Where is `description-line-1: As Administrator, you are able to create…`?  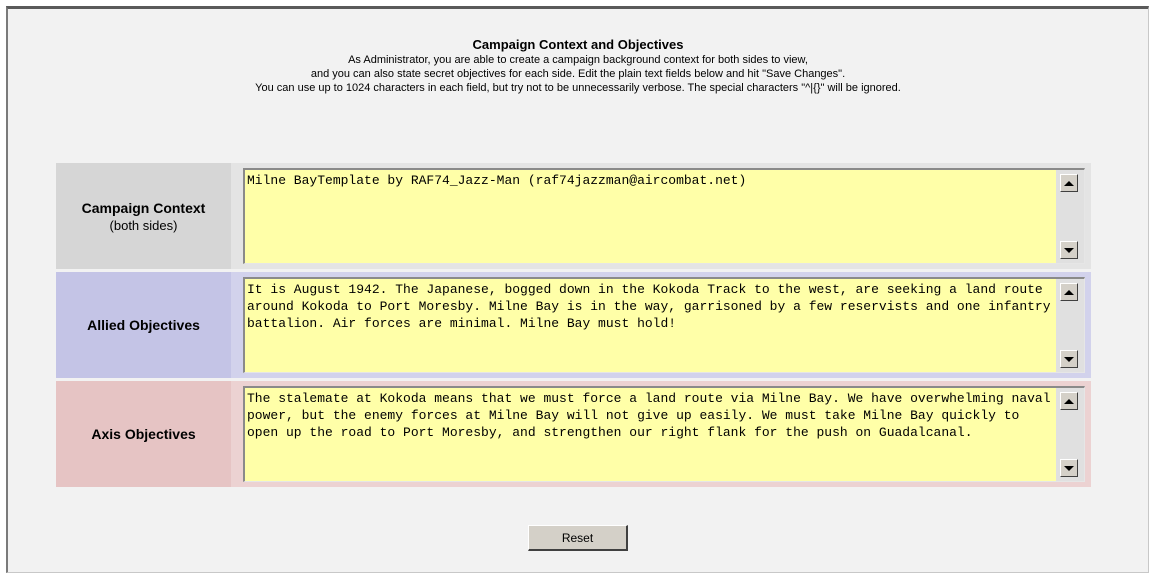 description-line-1: As Administrator, you are able to create… is located at coordinates (578, 60).